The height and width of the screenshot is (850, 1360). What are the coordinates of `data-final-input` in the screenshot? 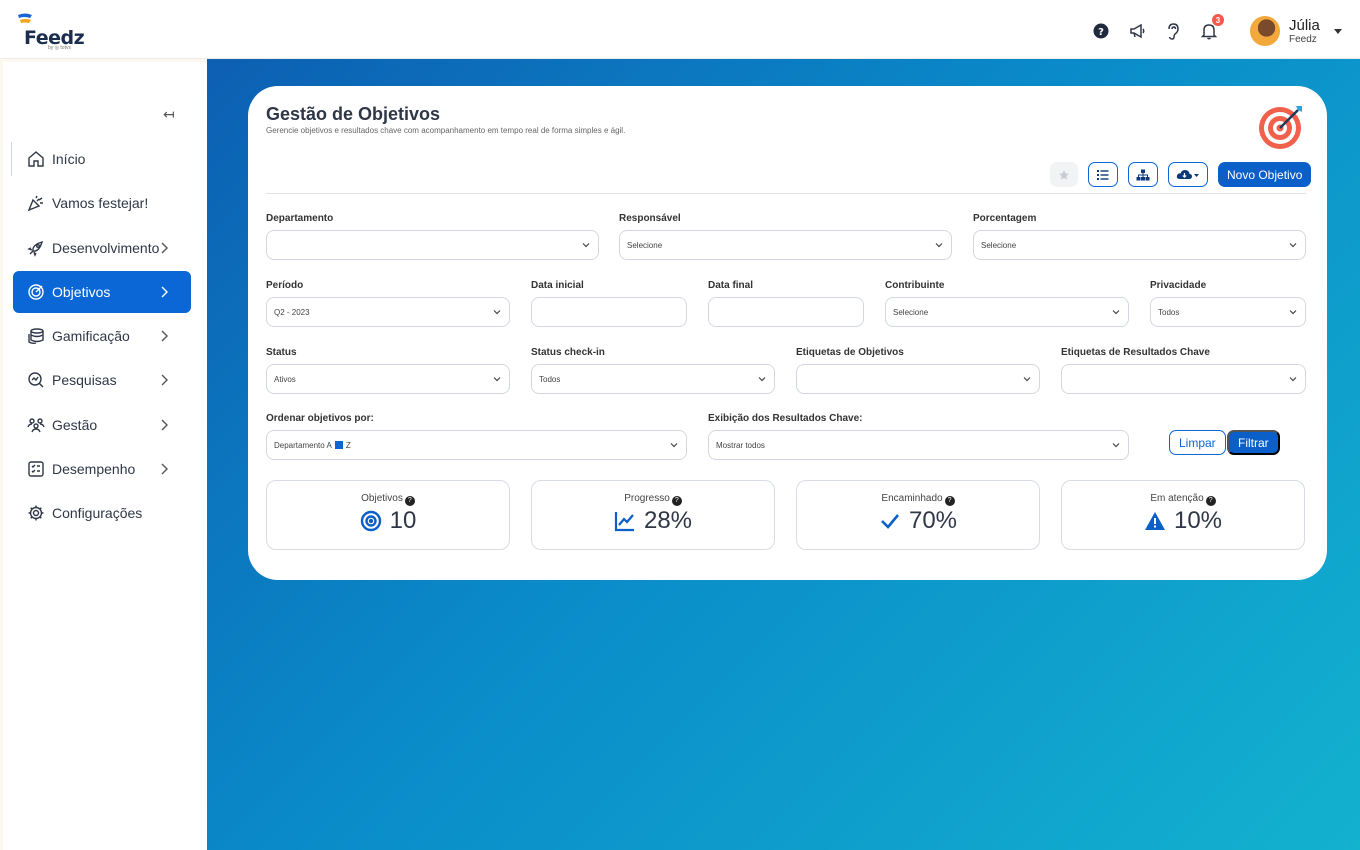 It's located at (786, 312).